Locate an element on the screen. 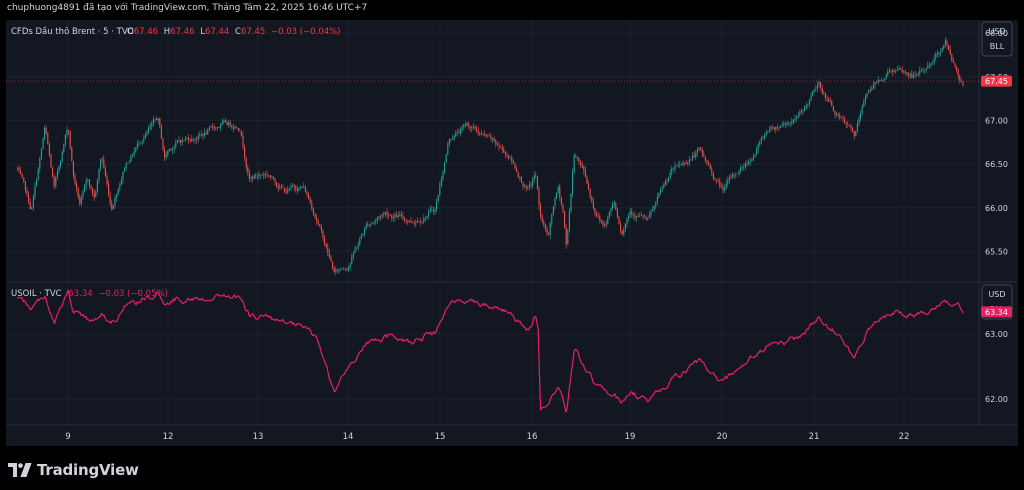  brent-last-price-text: 67.45 is located at coordinates (996, 81).